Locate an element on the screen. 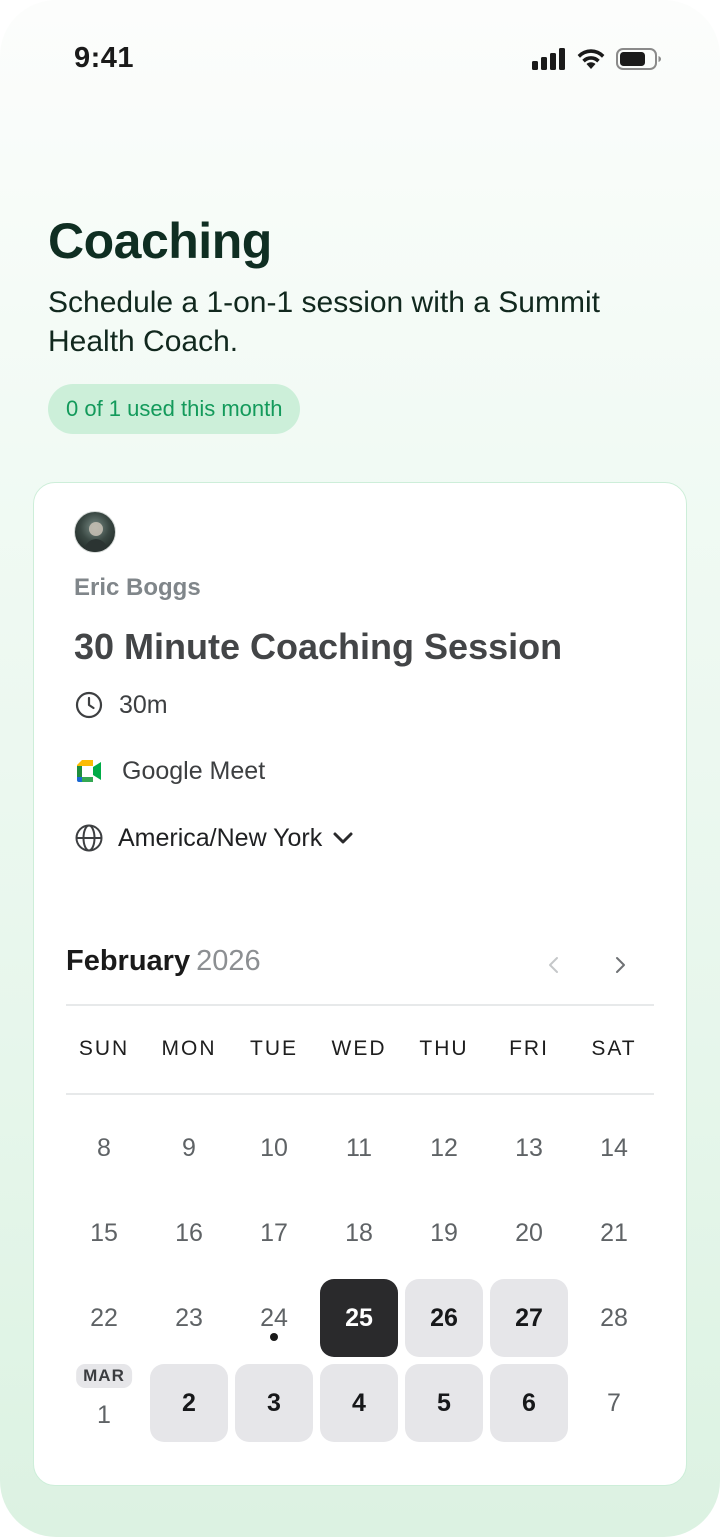 This screenshot has height=1537, width=720. calendar-day: 15 is located at coordinates (104, 1233).